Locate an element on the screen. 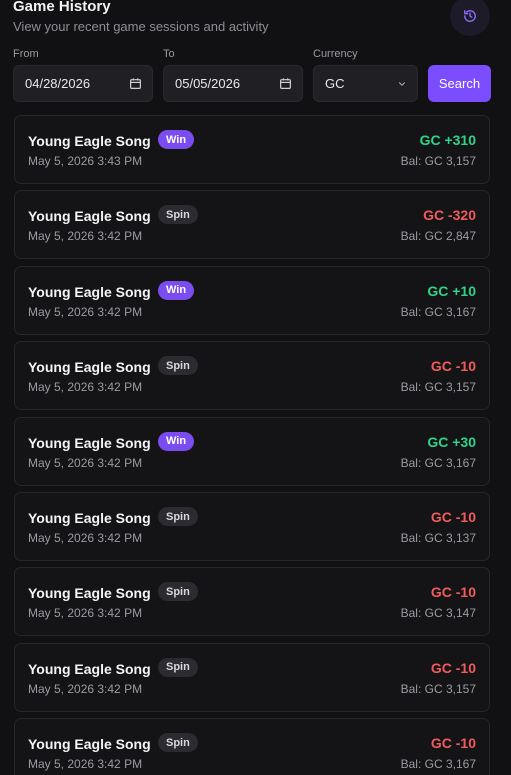 Image resolution: width=511 pixels, height=775 pixels. session-amount: GC +30 is located at coordinates (451, 441).